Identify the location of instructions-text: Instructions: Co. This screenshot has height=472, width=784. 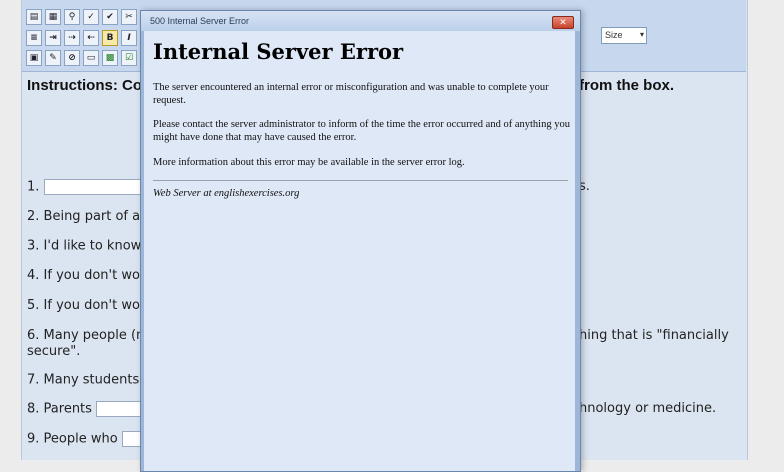
(84, 85).